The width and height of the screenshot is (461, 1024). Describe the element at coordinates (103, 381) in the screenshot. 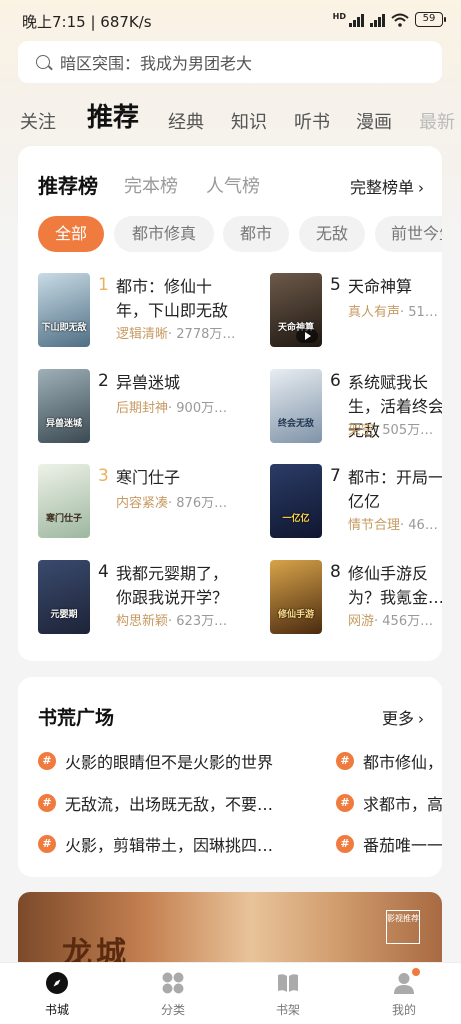

I see `rank-number: 2` at that location.